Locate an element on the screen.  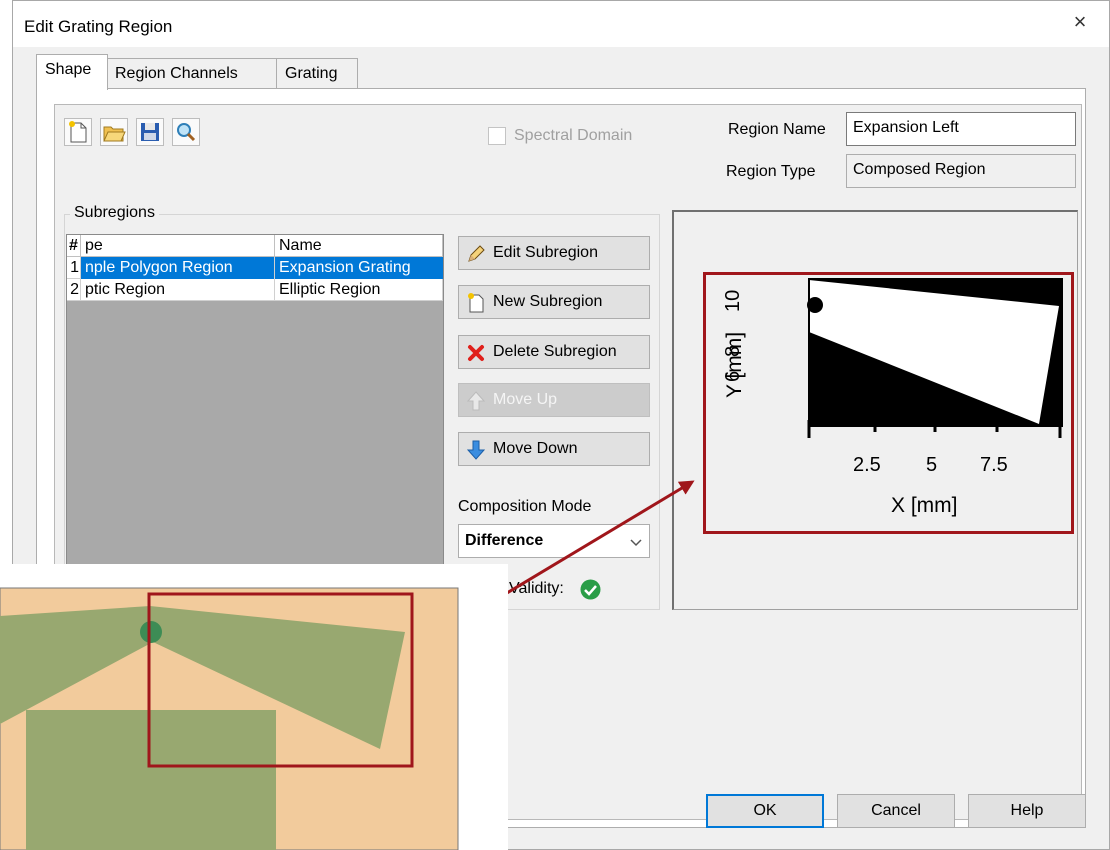
tab-shape: Shape is located at coordinates (72, 72).